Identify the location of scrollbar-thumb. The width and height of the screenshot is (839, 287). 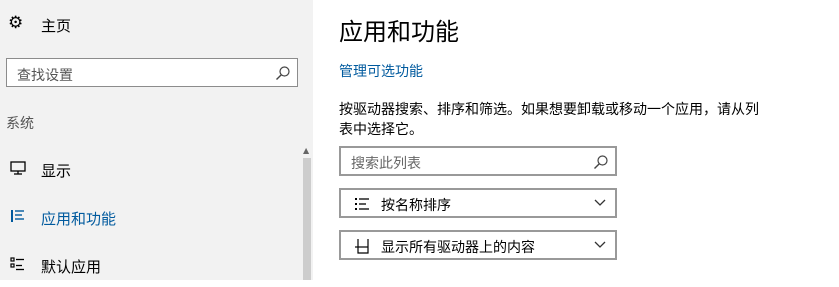
(307, 219).